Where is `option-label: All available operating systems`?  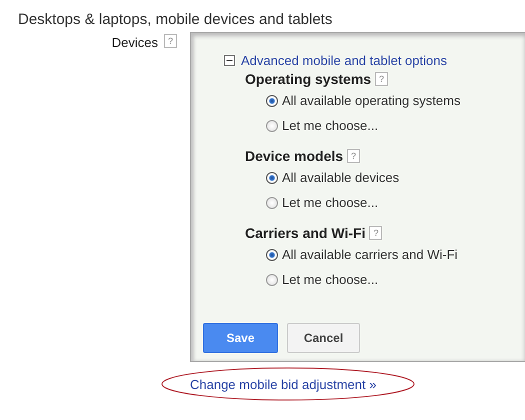 option-label: All available operating systems is located at coordinates (371, 100).